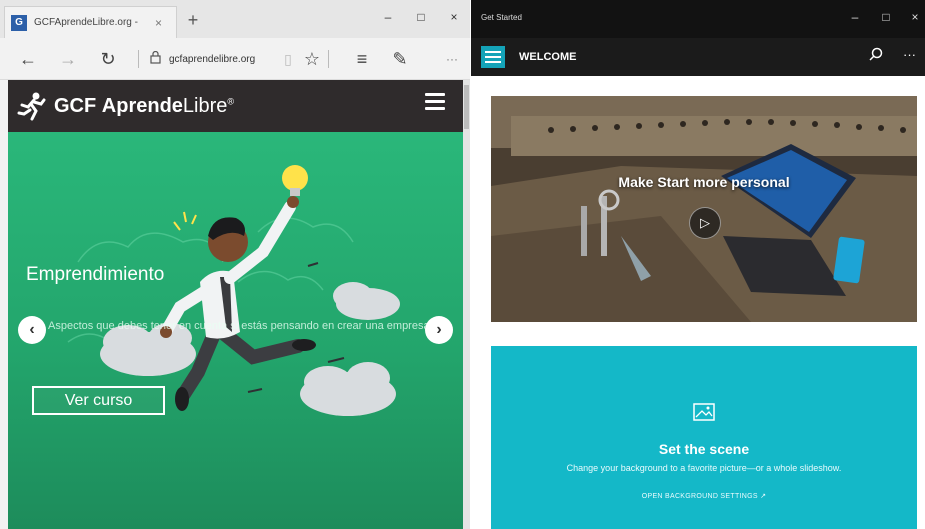  What do you see at coordinates (704, 496) in the screenshot?
I see `open-background-settings-link: OPEN BACKGROUND SETTINGS ↗` at bounding box center [704, 496].